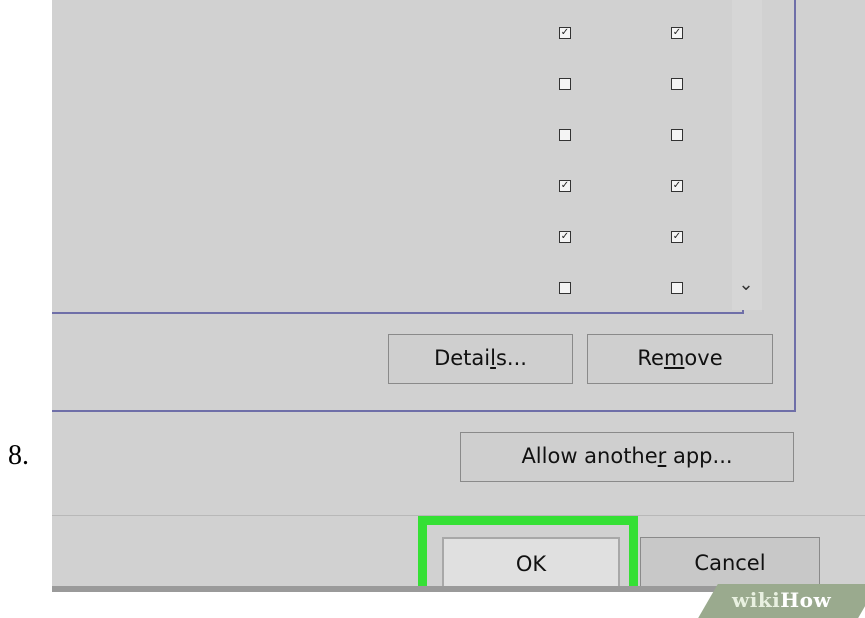 Image resolution: width=865 pixels, height=618 pixels. I want to click on step-number: 8., so click(18, 455).